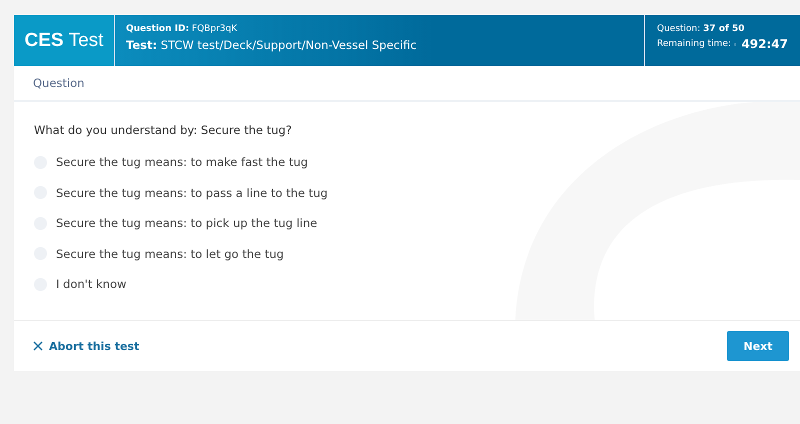  What do you see at coordinates (694, 44) in the screenshot?
I see `time-label: Remaining time:` at bounding box center [694, 44].